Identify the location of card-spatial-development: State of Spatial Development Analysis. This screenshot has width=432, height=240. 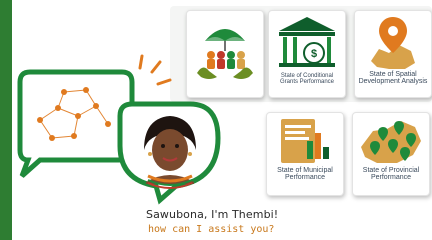
(393, 54).